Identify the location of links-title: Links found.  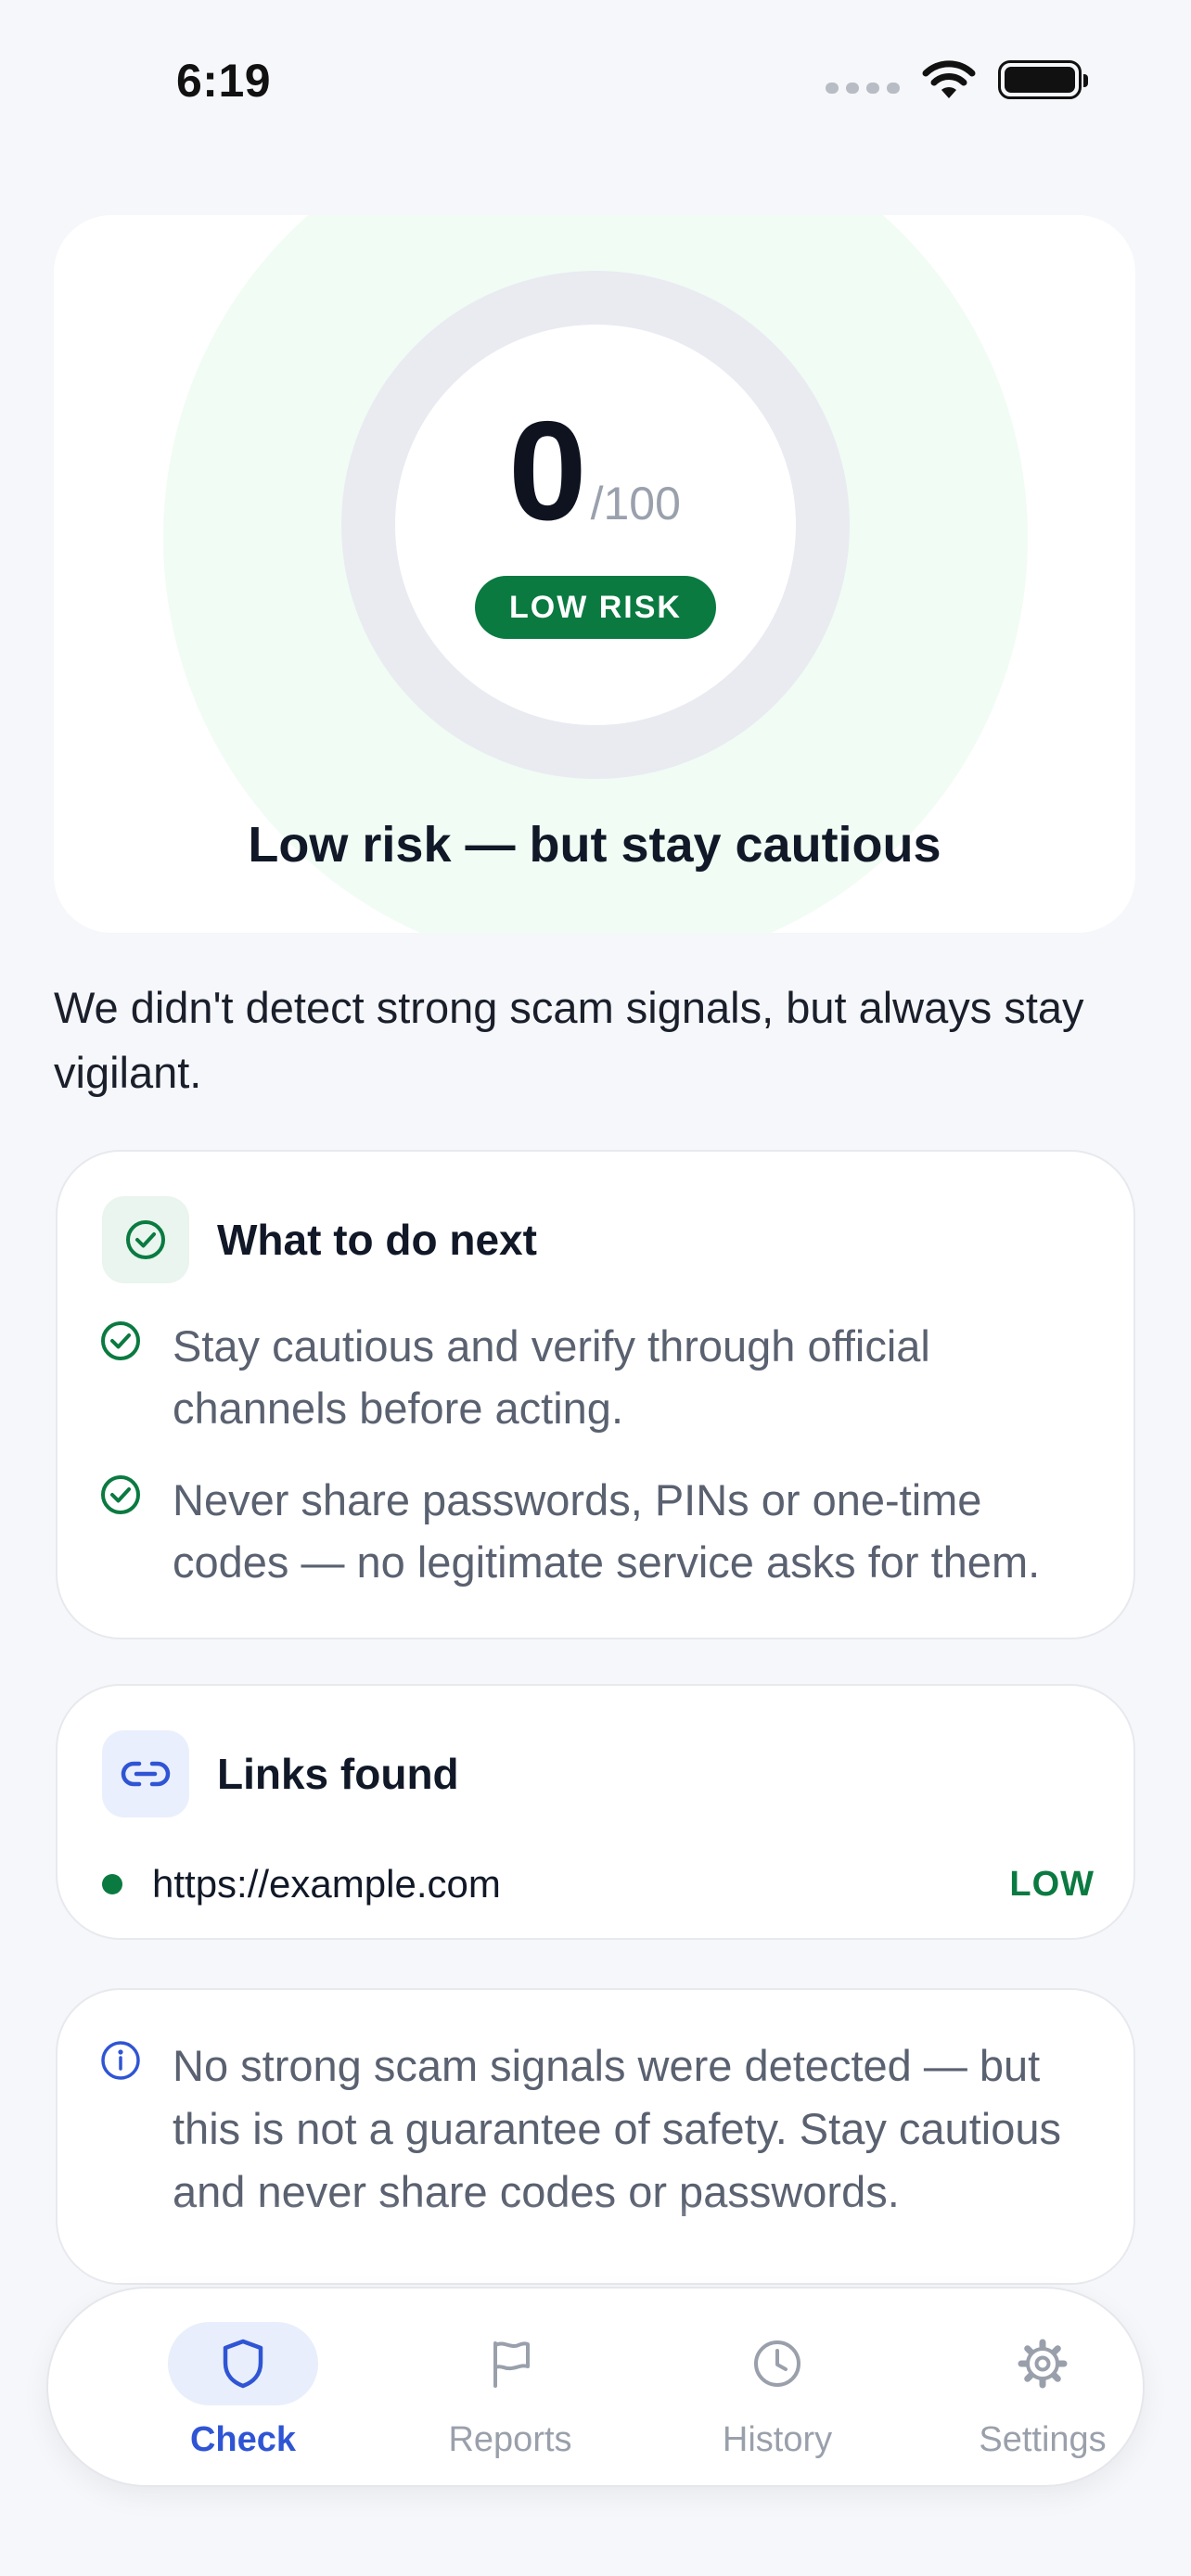
(338, 1774).